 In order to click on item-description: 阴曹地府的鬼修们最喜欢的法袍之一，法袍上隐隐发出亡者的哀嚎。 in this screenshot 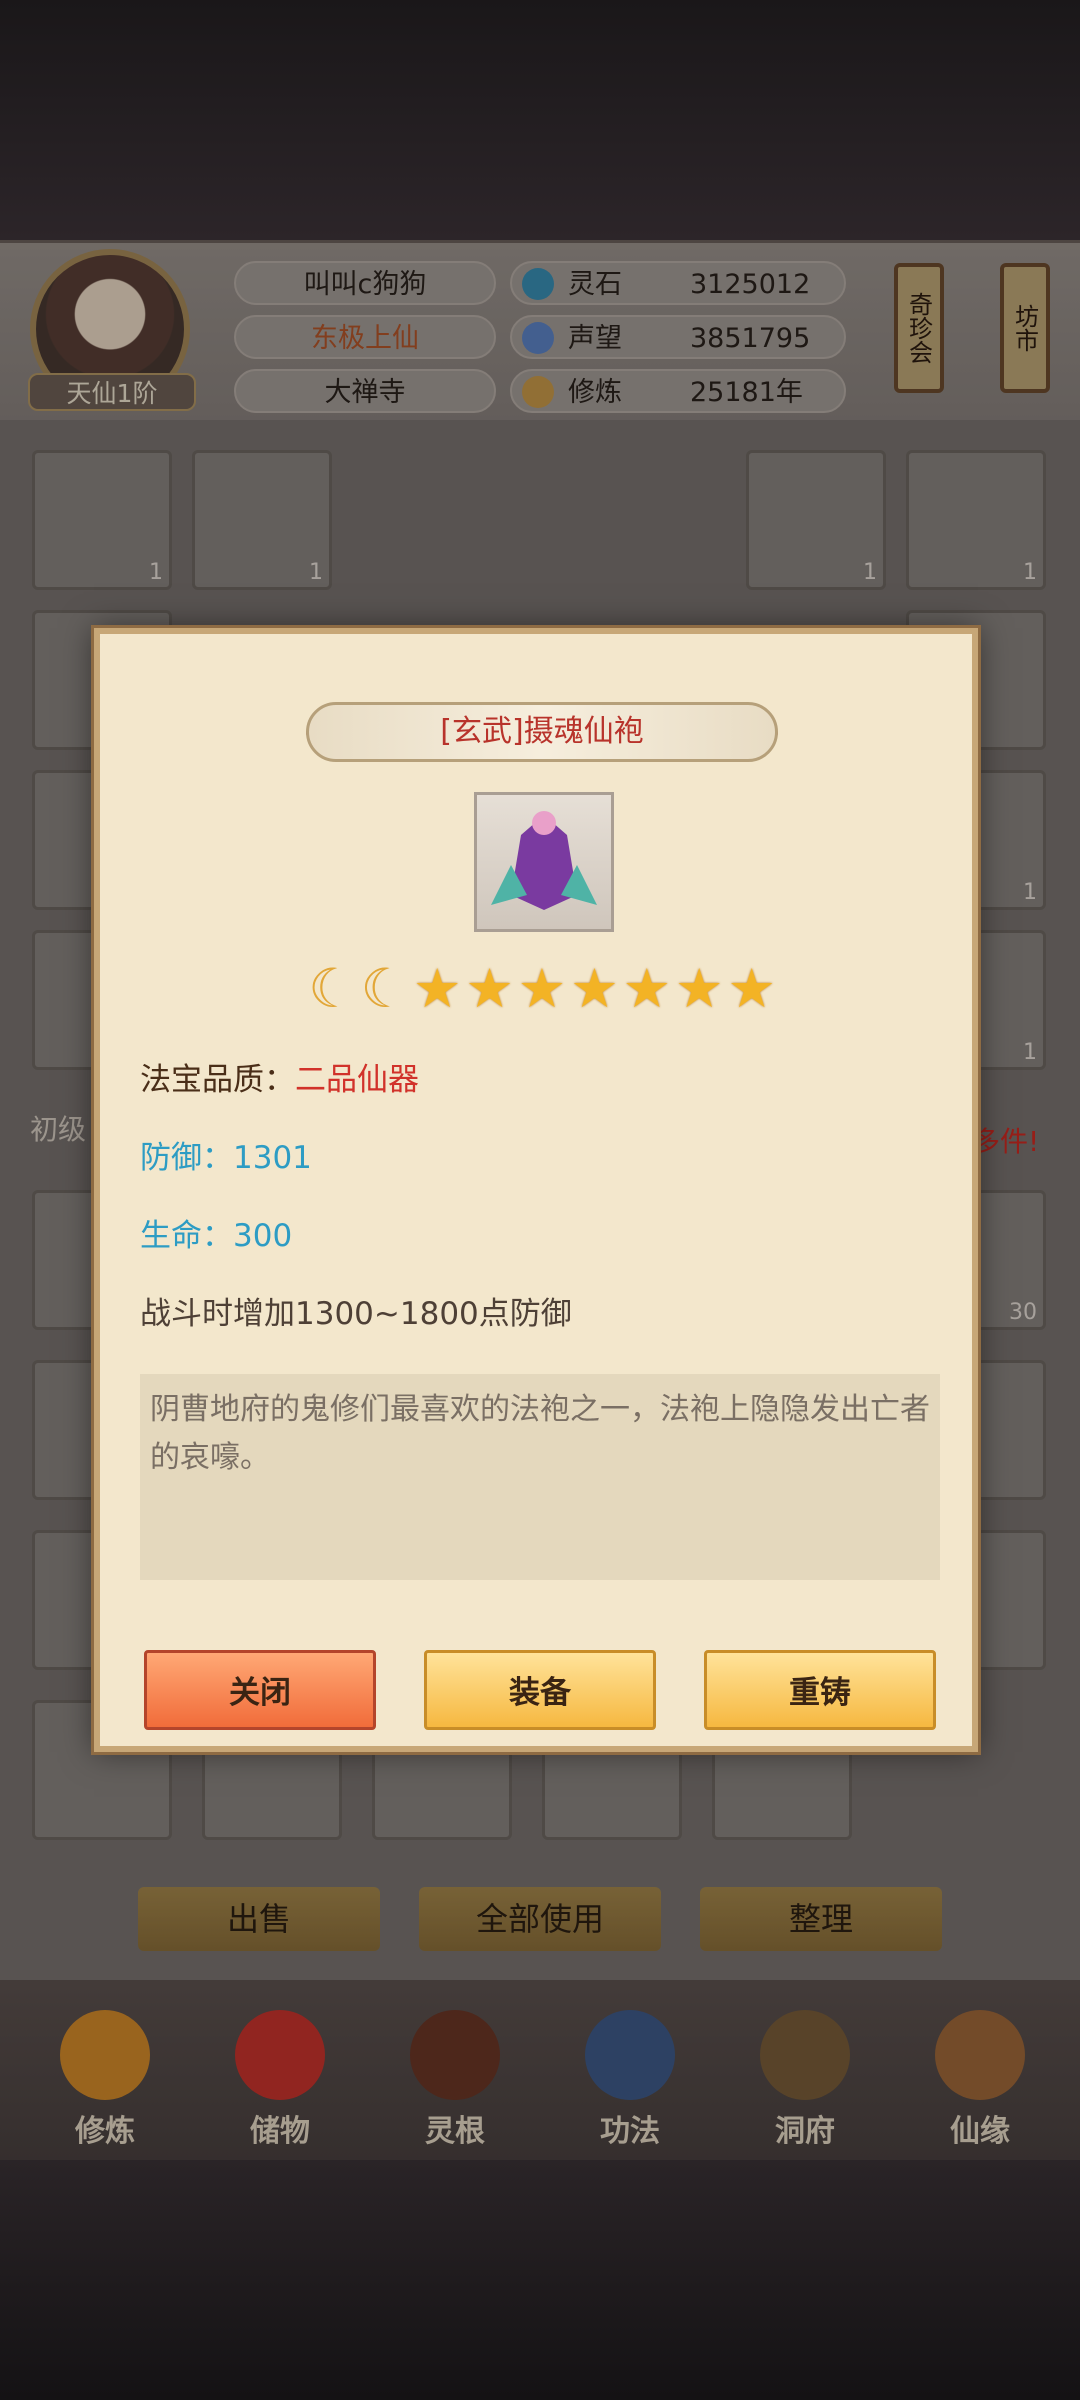, I will do `click(540, 1477)`.